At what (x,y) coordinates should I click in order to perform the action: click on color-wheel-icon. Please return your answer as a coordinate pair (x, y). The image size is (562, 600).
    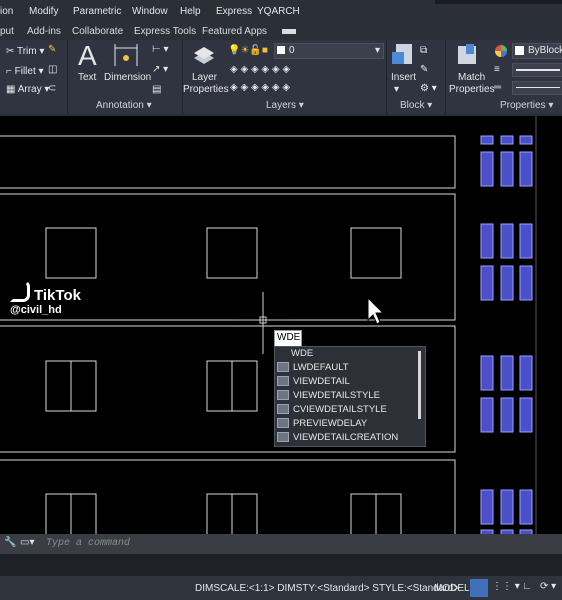
    Looking at the image, I should click on (501, 51).